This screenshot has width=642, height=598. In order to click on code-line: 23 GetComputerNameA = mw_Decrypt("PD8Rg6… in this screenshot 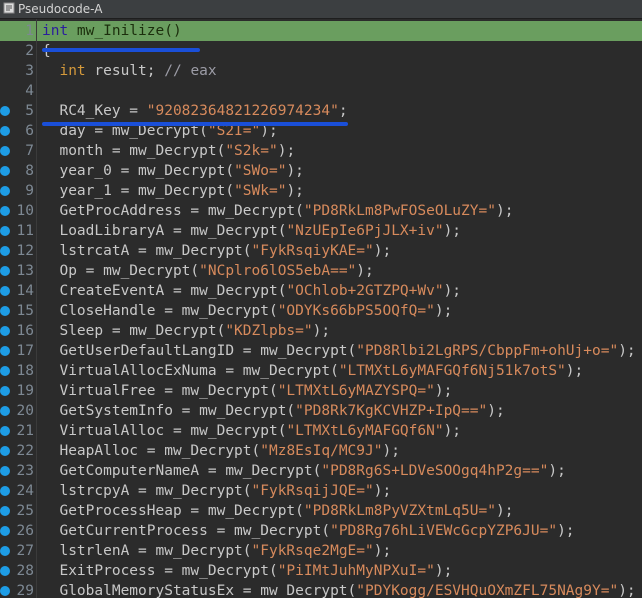, I will do `click(321, 471)`.